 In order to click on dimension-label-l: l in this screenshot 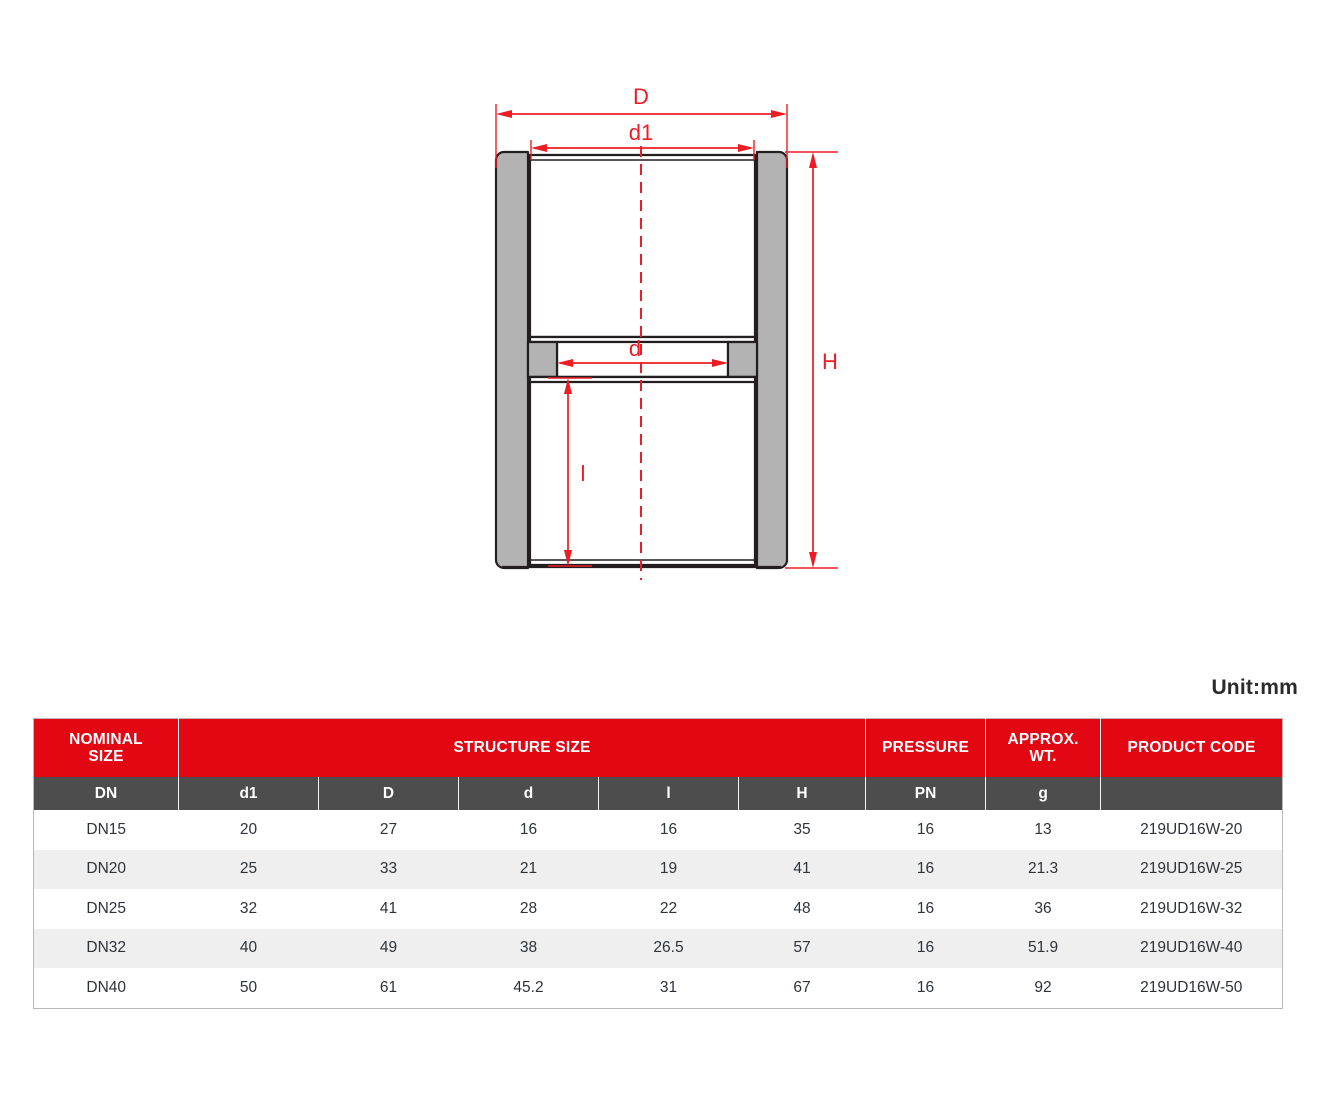, I will do `click(583, 473)`.